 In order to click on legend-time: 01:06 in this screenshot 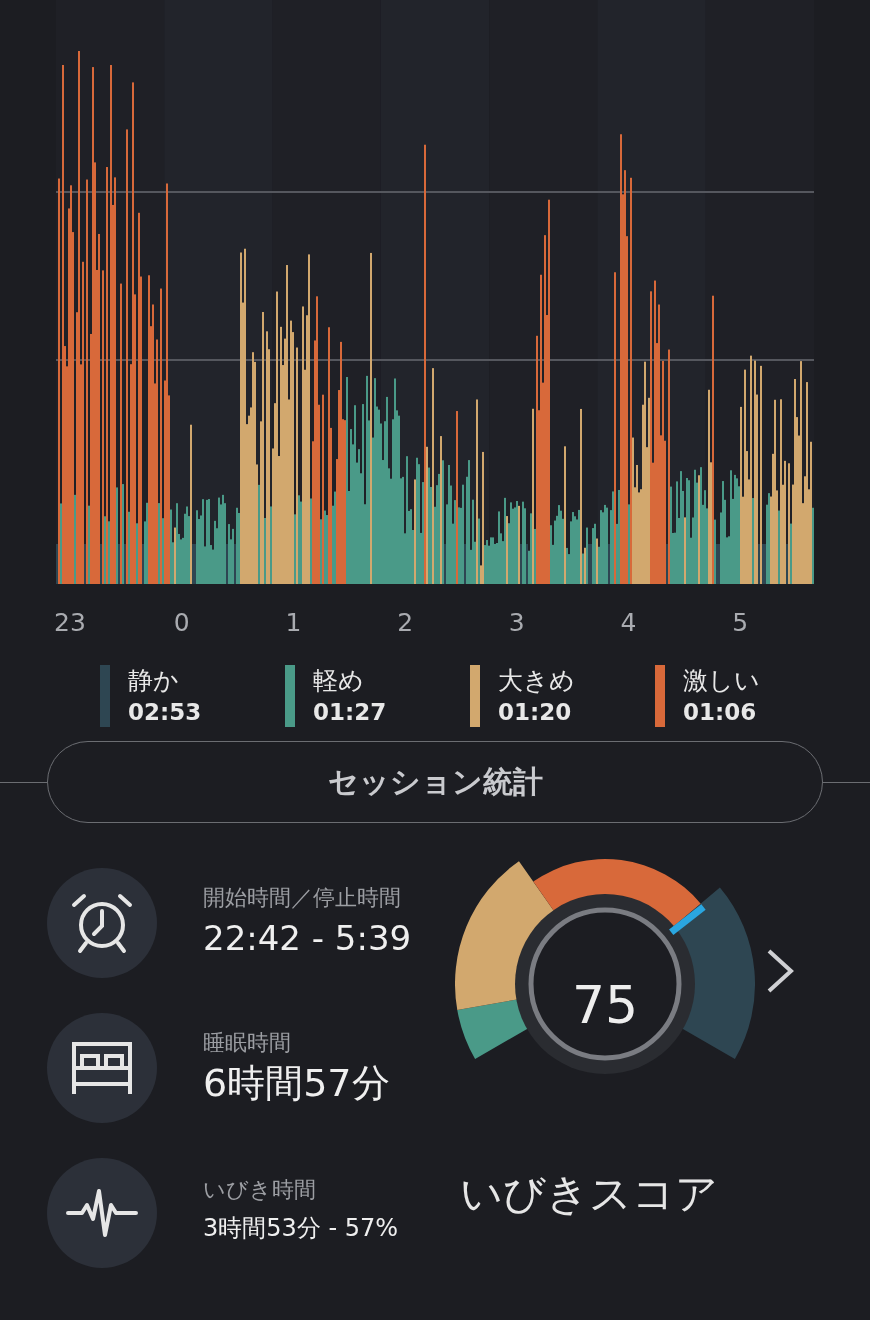, I will do `click(720, 712)`.